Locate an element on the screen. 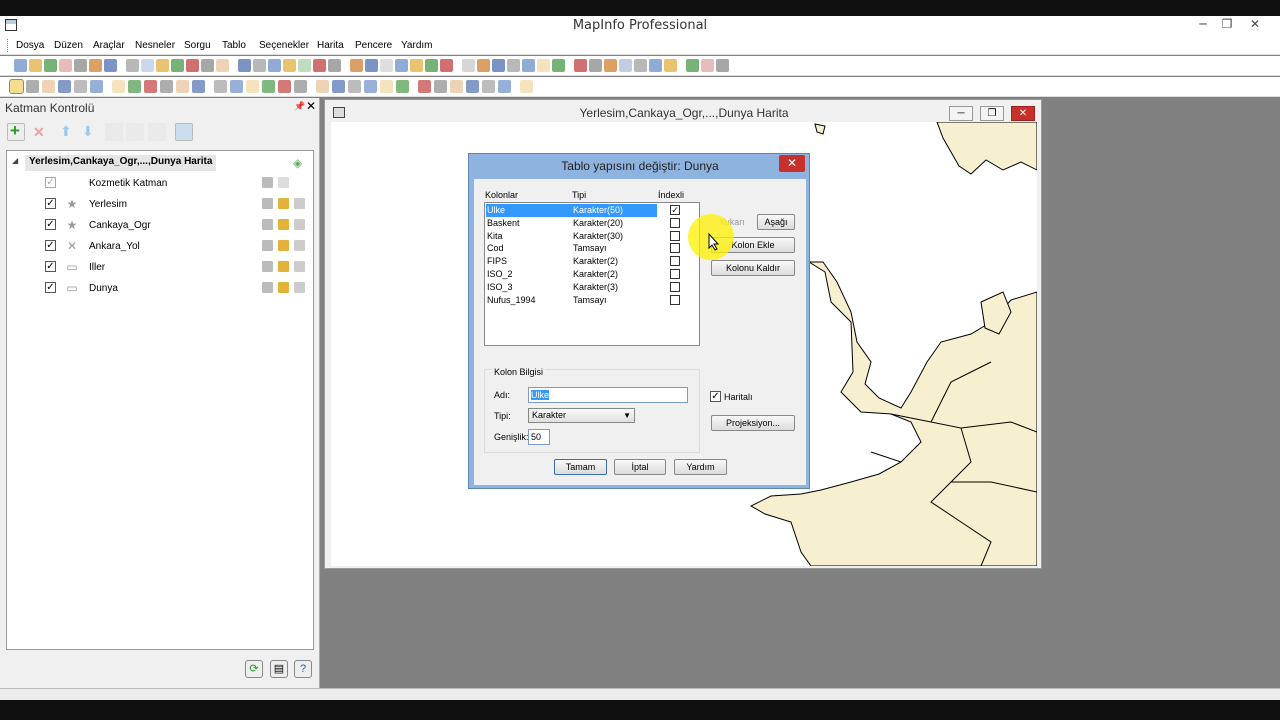 The image size is (1280, 720). column-name-input: Ulke is located at coordinates (608, 395).